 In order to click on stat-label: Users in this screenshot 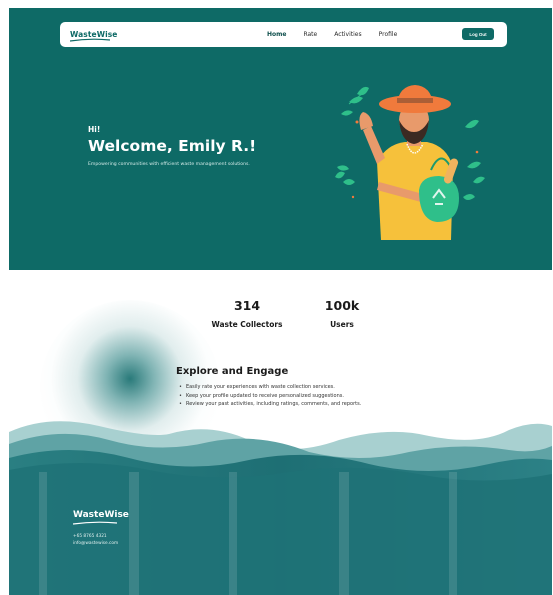, I will do `click(342, 324)`.